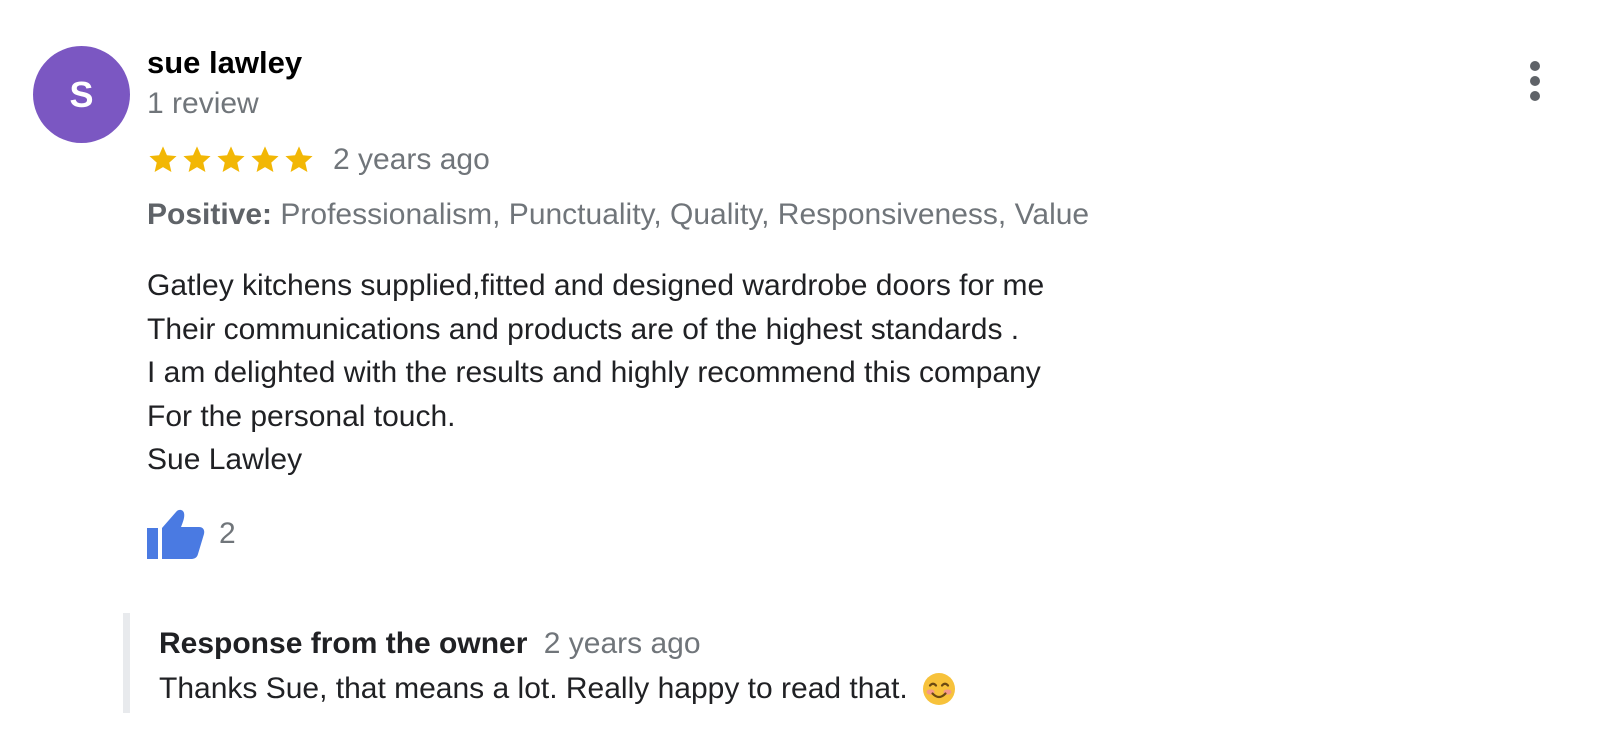  I want to click on avatar-initial: S, so click(81, 94).